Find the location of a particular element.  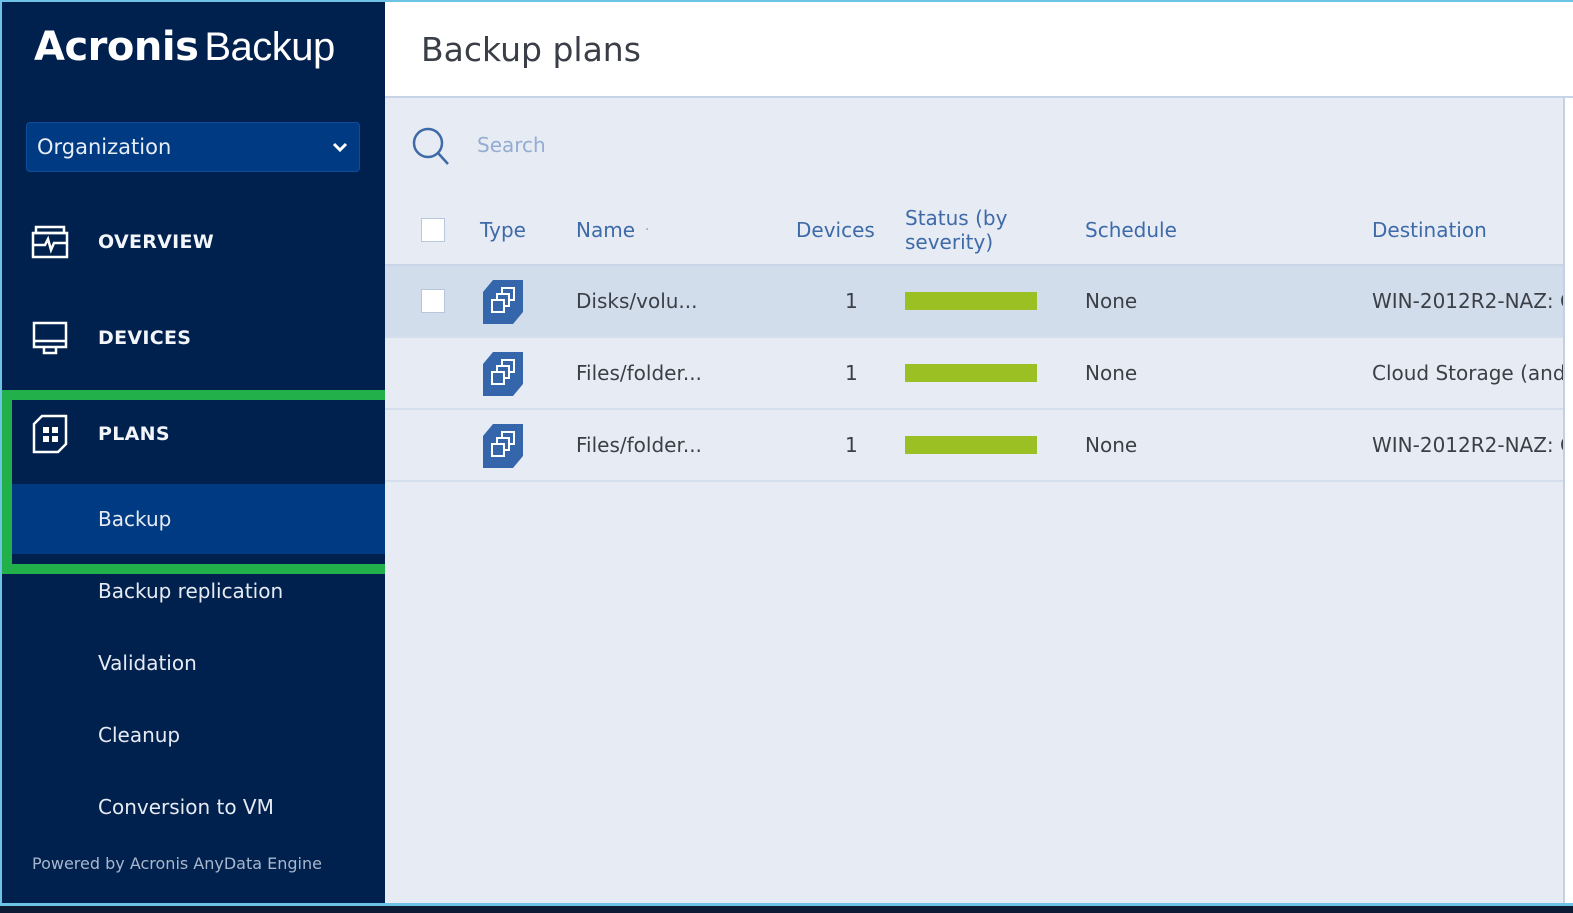

sidebar-subitem-backup-replication: Backup replication is located at coordinates (193, 591).